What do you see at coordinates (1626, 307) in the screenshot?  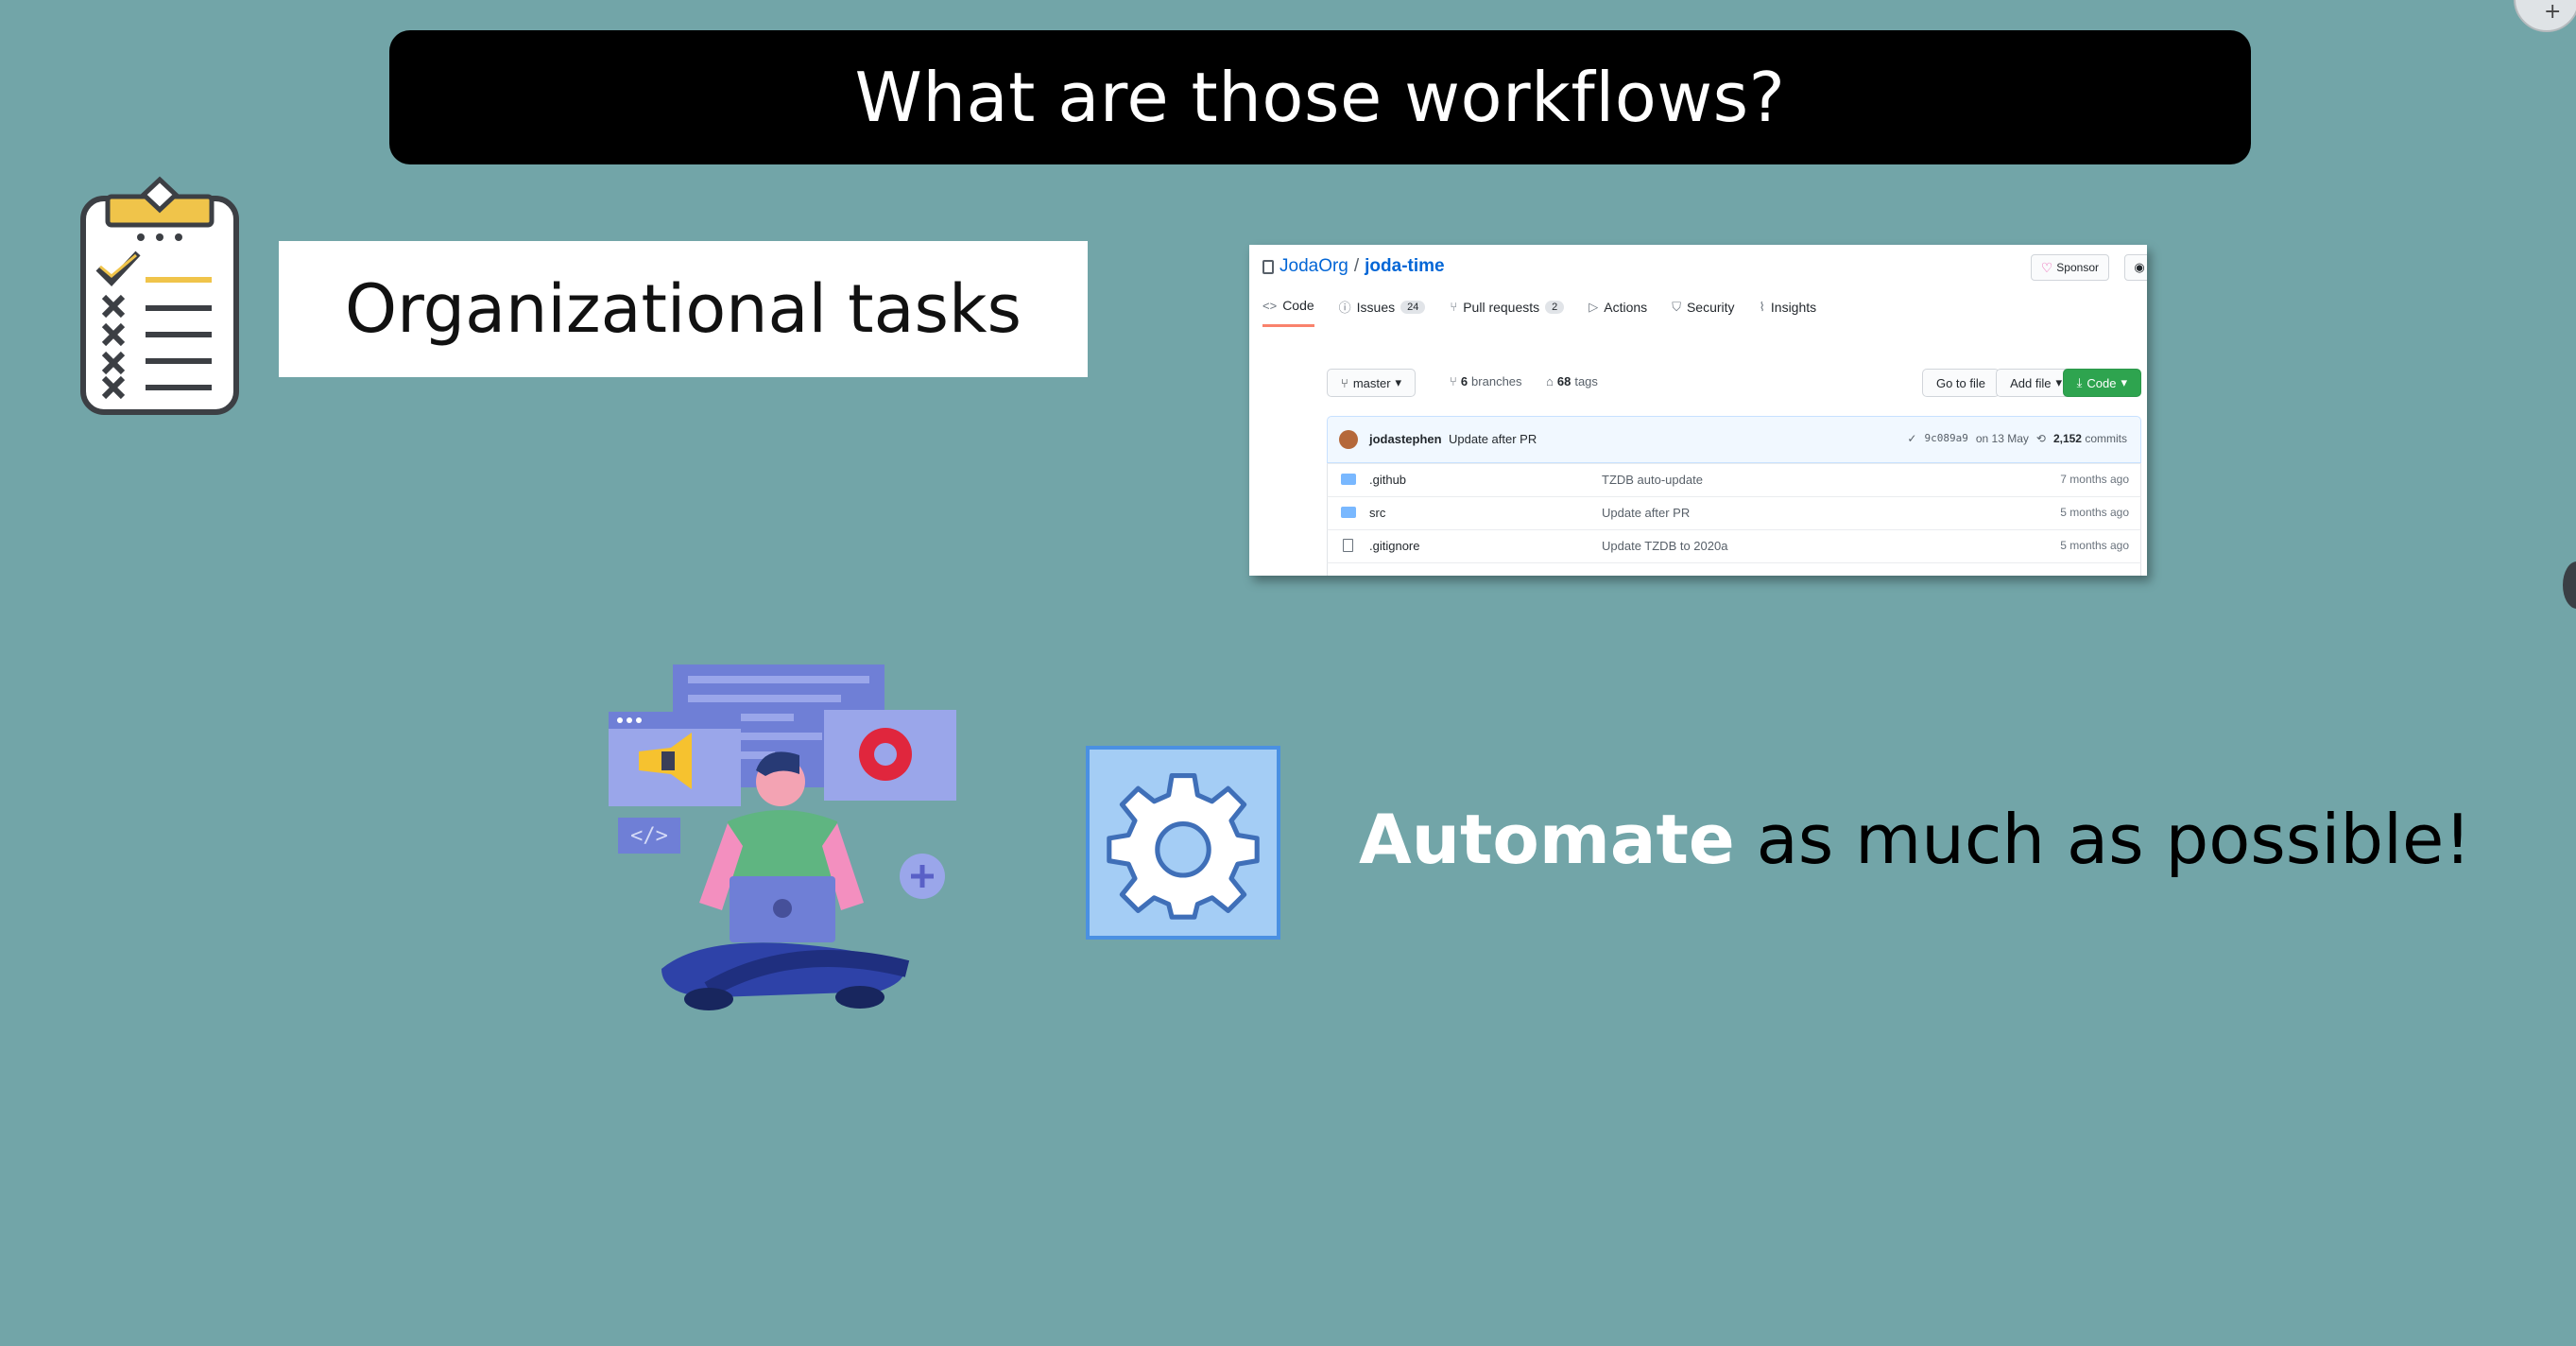 I see `tab-actions-label: Actions` at bounding box center [1626, 307].